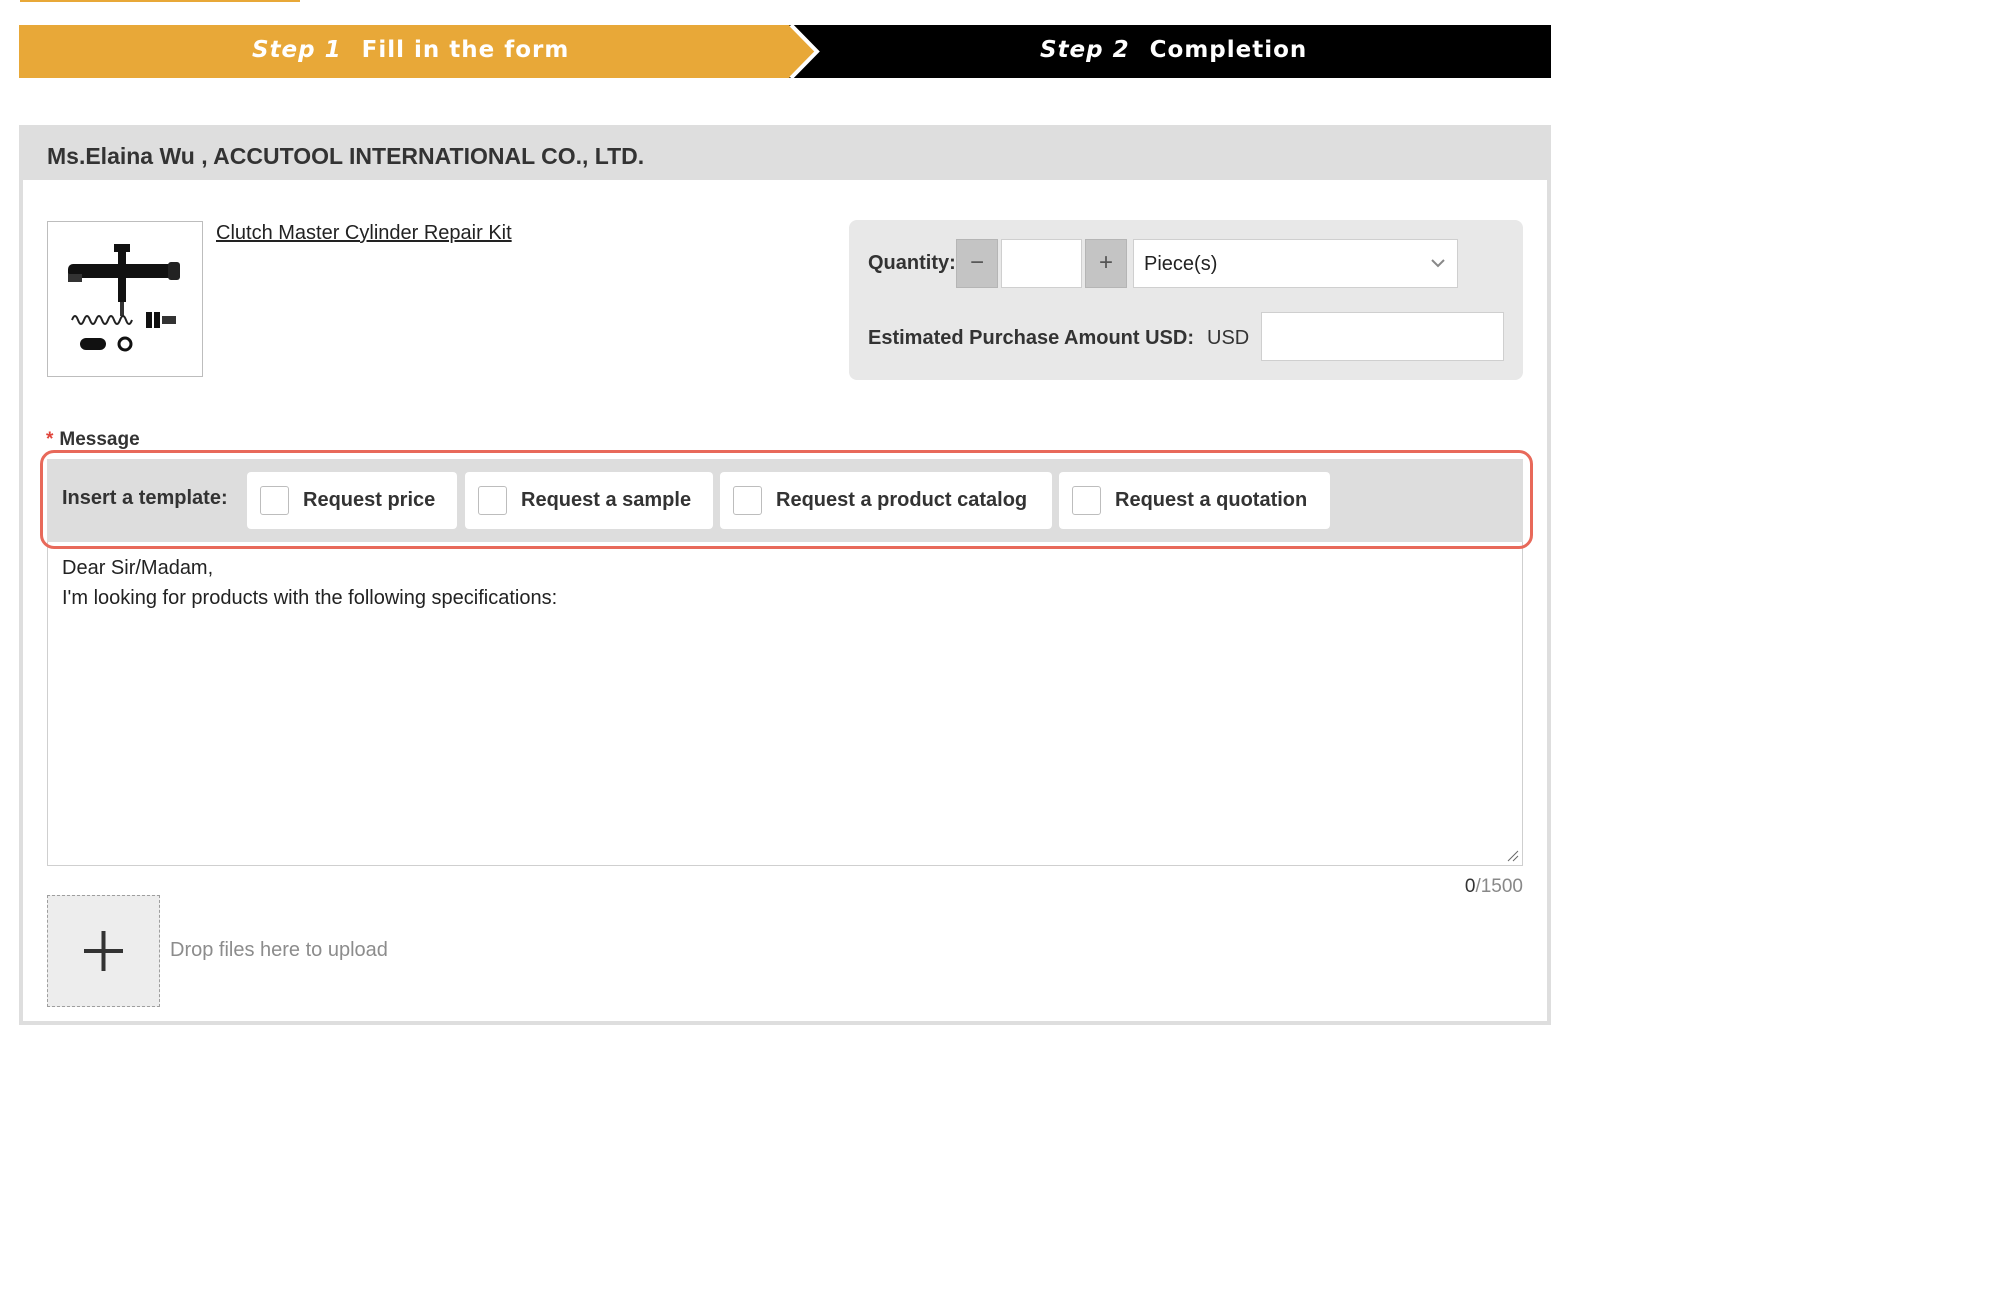  What do you see at coordinates (1451, 887) in the screenshot?
I see `character-counter: 0/1500` at bounding box center [1451, 887].